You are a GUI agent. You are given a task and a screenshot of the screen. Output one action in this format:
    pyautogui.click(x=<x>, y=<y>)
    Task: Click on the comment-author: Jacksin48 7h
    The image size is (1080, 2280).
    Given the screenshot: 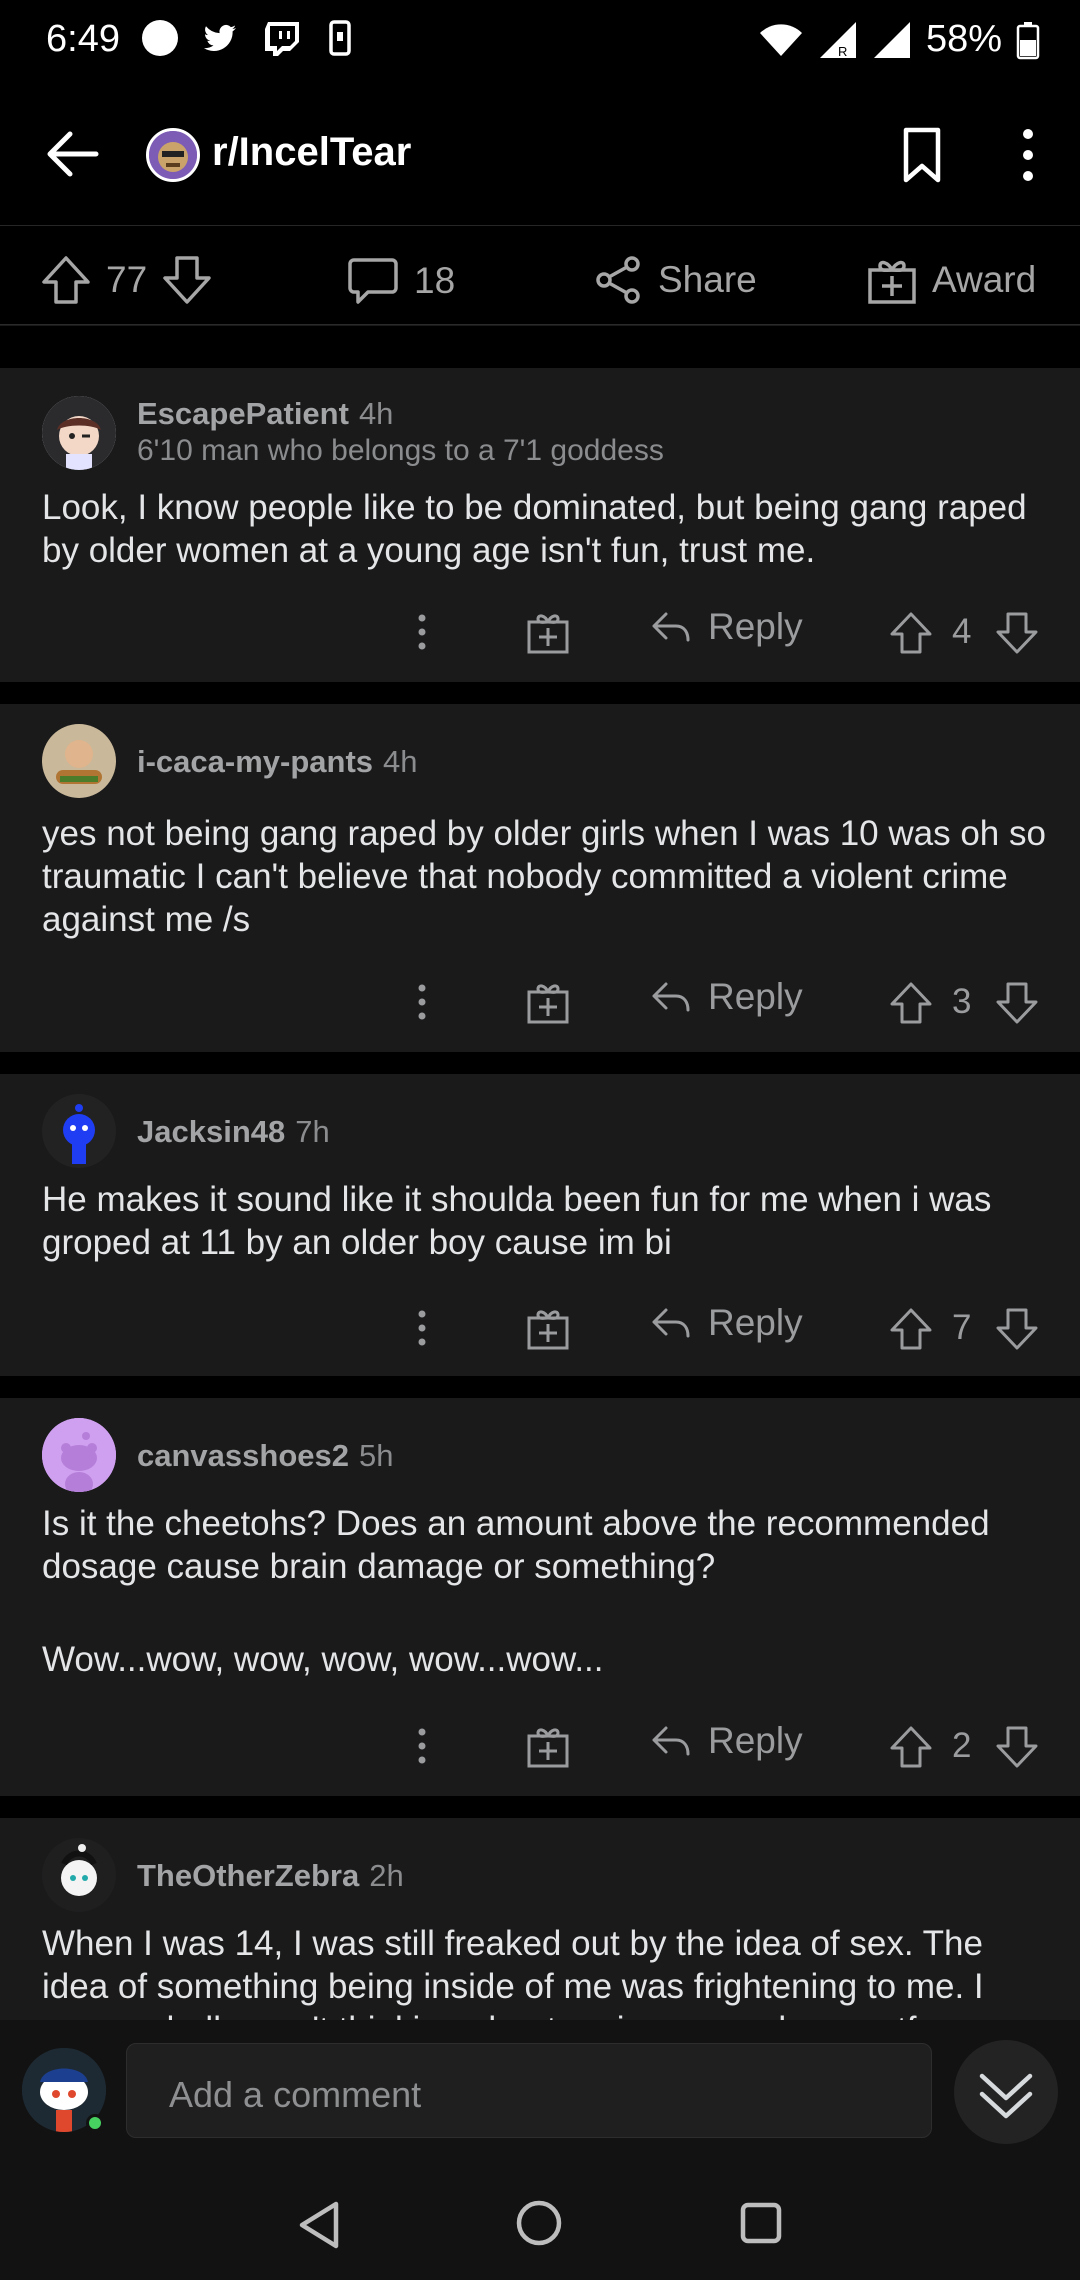 What is the action you would take?
    pyautogui.click(x=233, y=1132)
    